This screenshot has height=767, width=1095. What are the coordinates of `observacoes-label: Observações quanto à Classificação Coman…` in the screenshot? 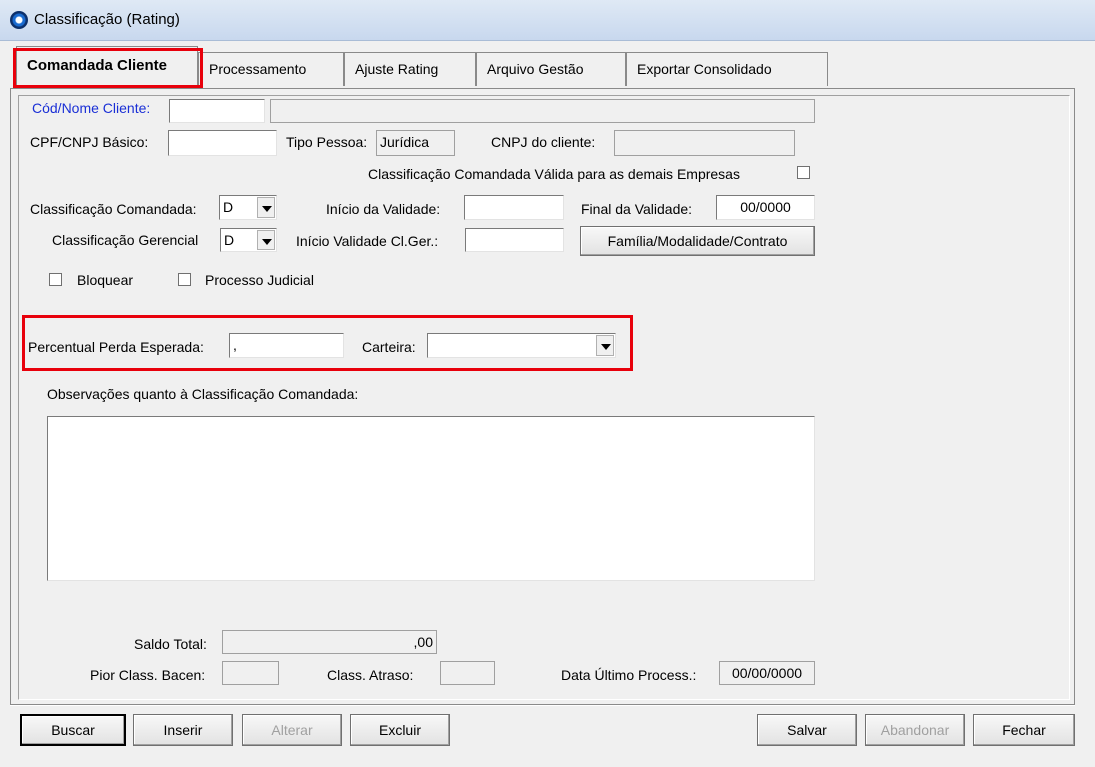 It's located at (203, 394).